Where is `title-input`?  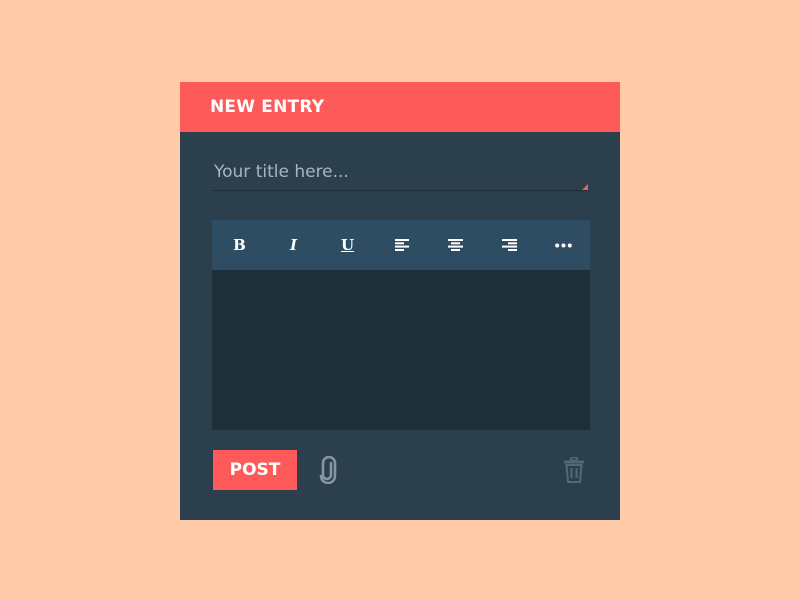
title-input is located at coordinates (400, 172).